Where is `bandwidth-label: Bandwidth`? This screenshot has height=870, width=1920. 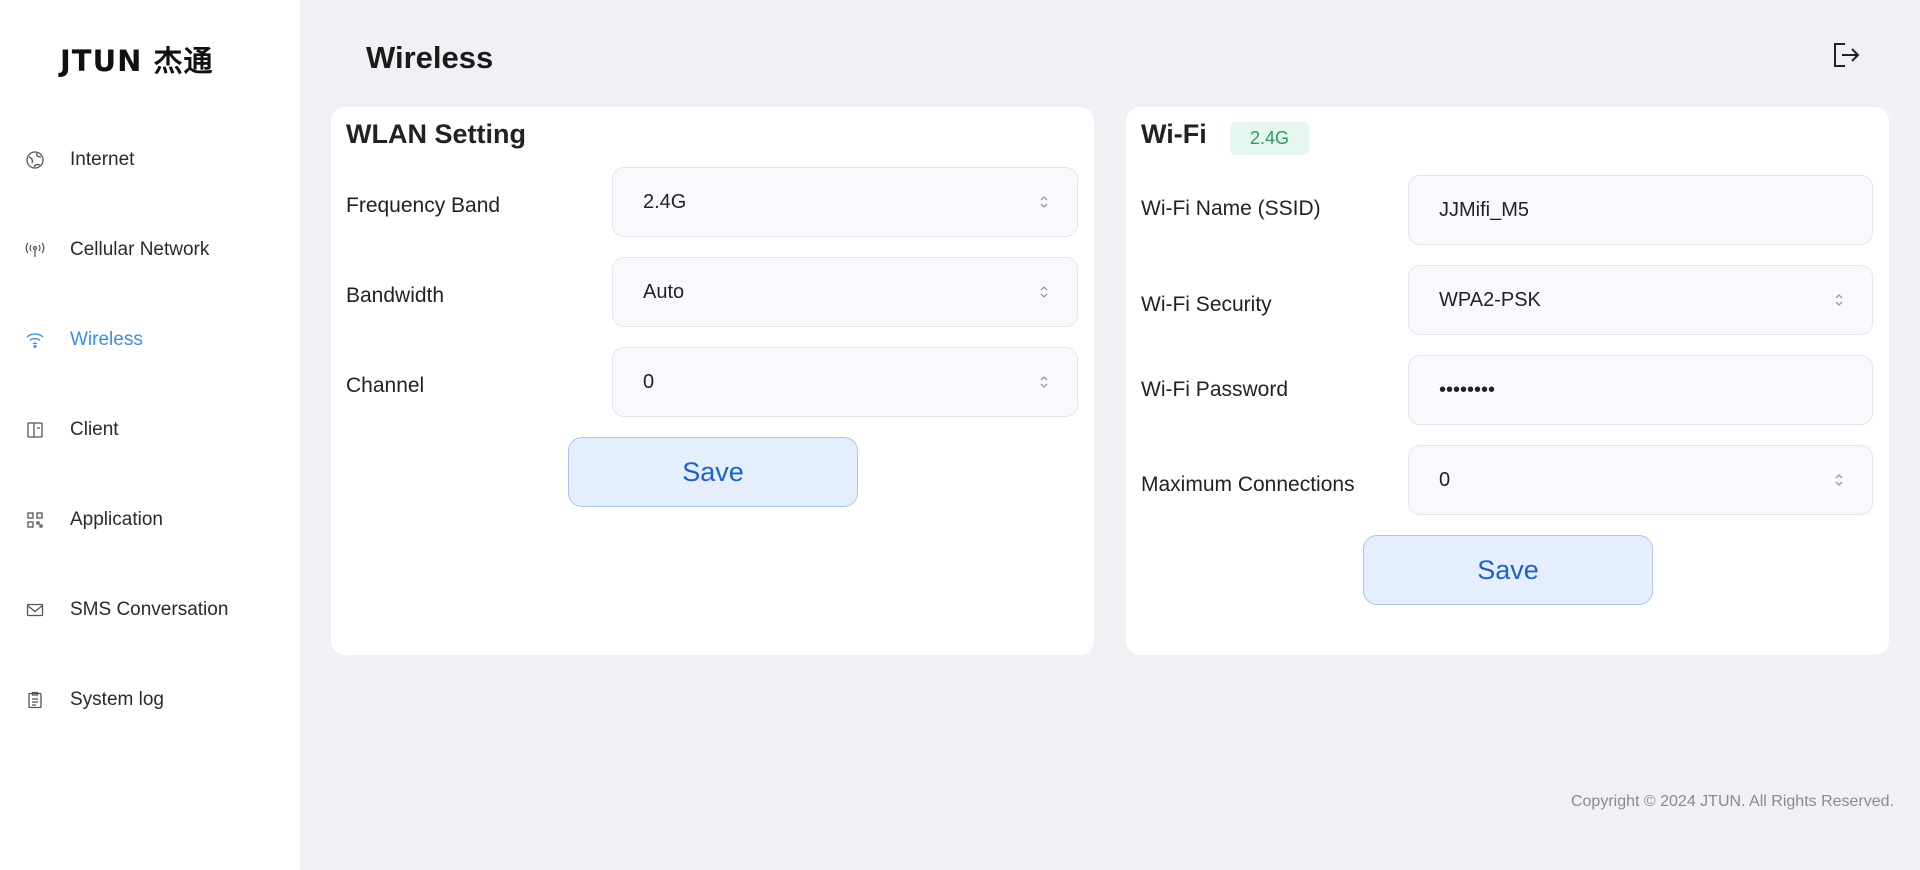 bandwidth-label: Bandwidth is located at coordinates (395, 295).